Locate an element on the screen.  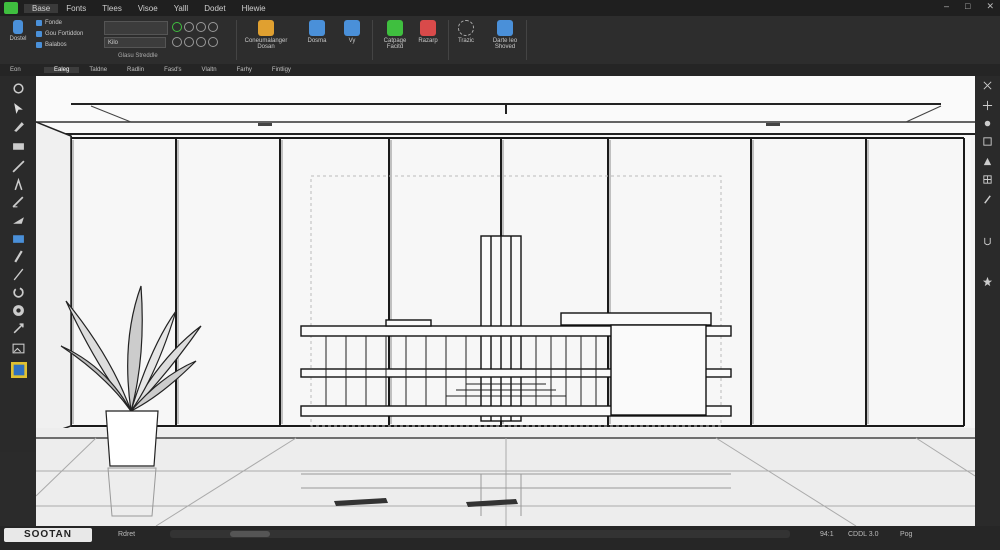
target-icon is located at coordinates (466, 28).